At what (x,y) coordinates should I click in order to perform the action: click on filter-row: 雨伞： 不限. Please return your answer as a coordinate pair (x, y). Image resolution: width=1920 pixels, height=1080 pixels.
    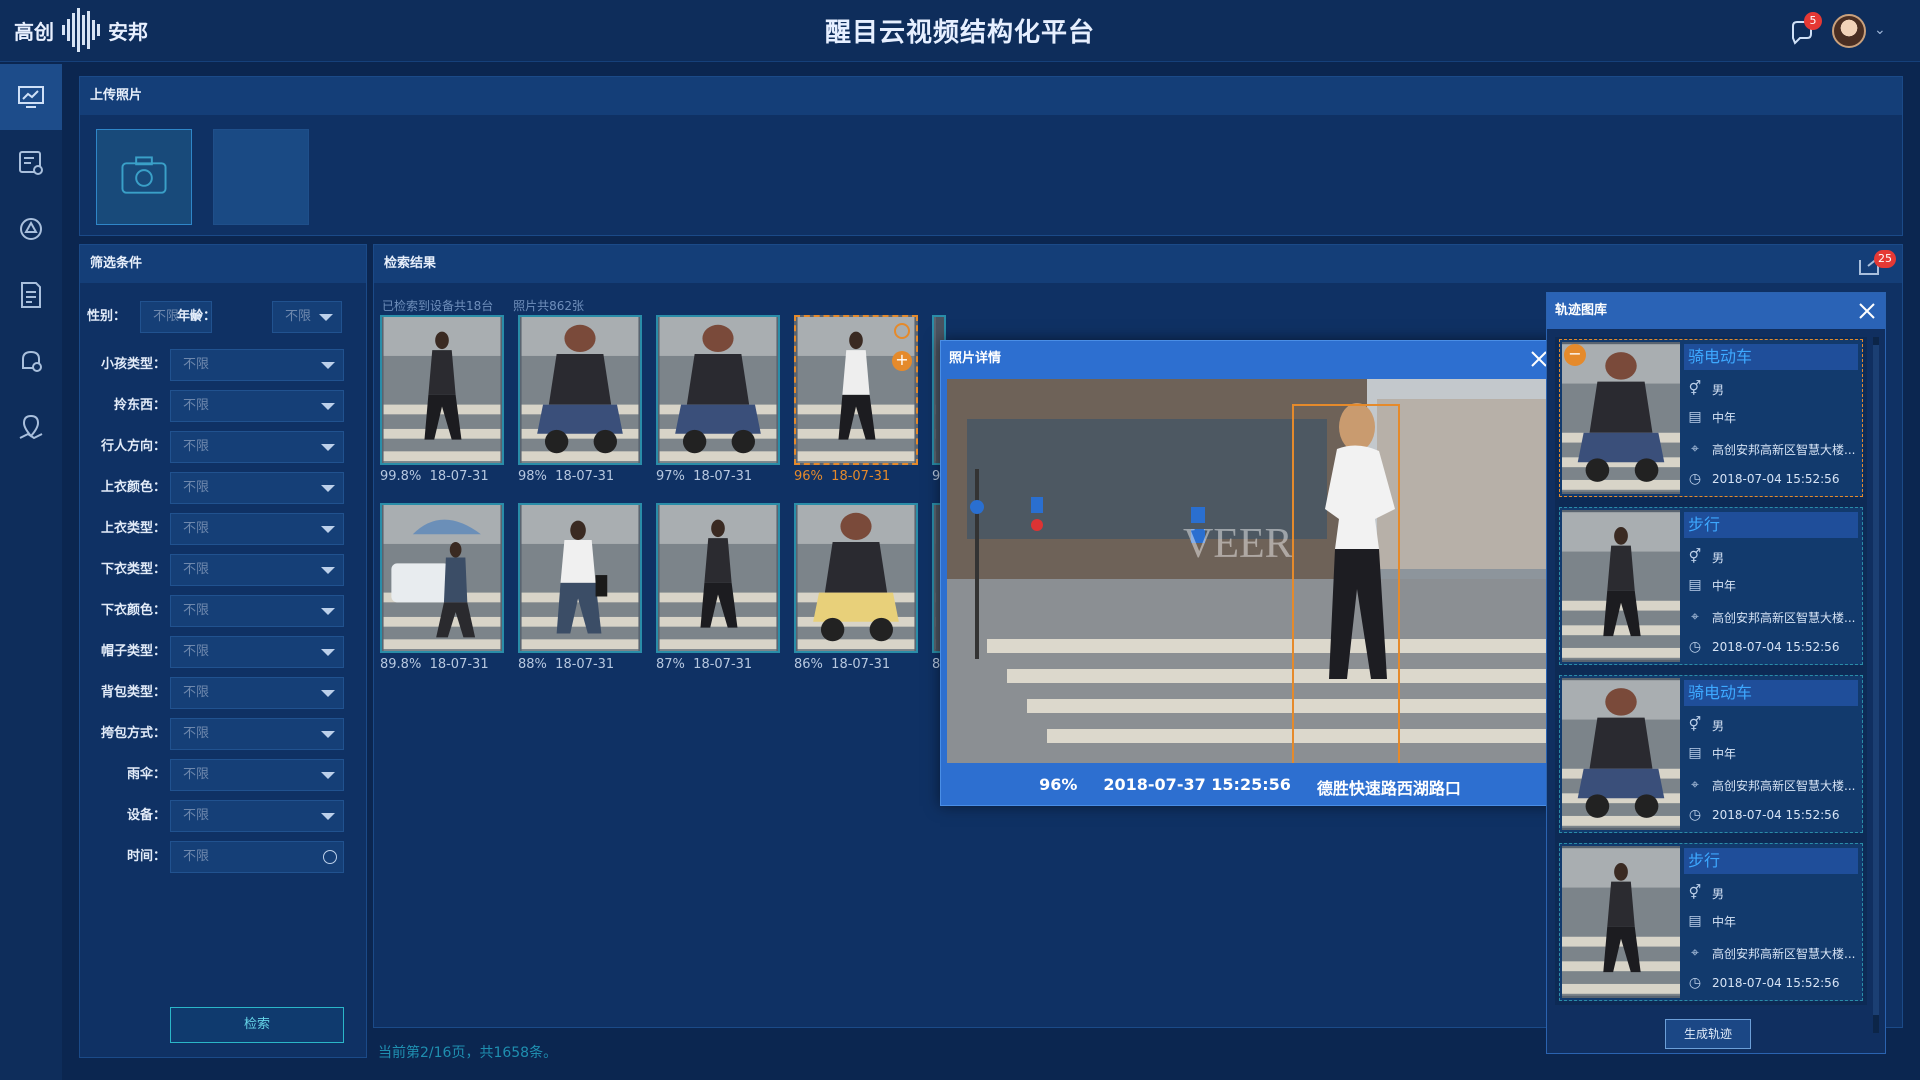
    Looking at the image, I should click on (224, 775).